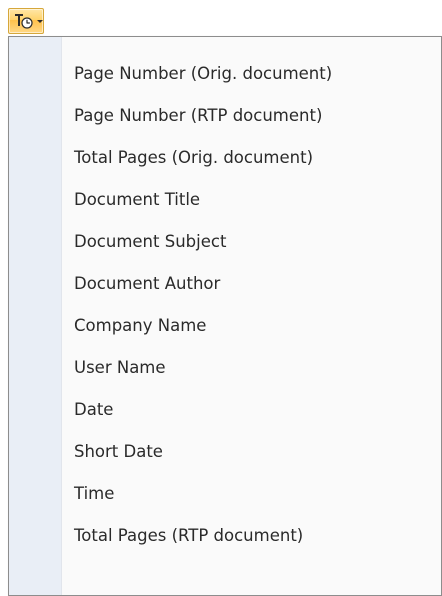 The width and height of the screenshot is (442, 596). What do you see at coordinates (137, 199) in the screenshot?
I see `menu-item-label: Document Title` at bounding box center [137, 199].